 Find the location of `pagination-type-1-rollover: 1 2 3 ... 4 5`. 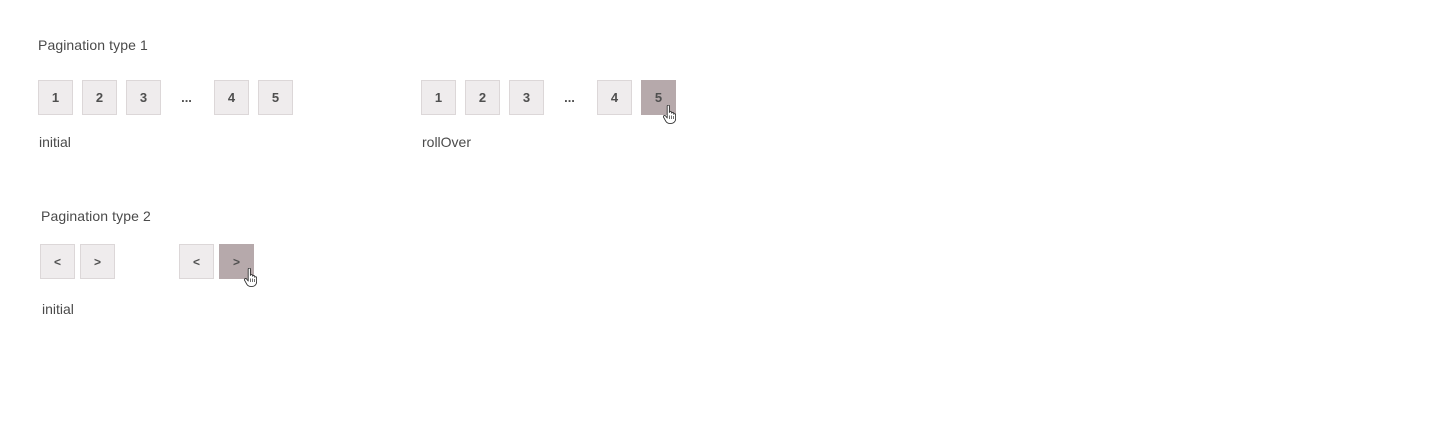

pagination-type-1-rollover: 1 2 3 ... 4 5 is located at coordinates (551, 97).